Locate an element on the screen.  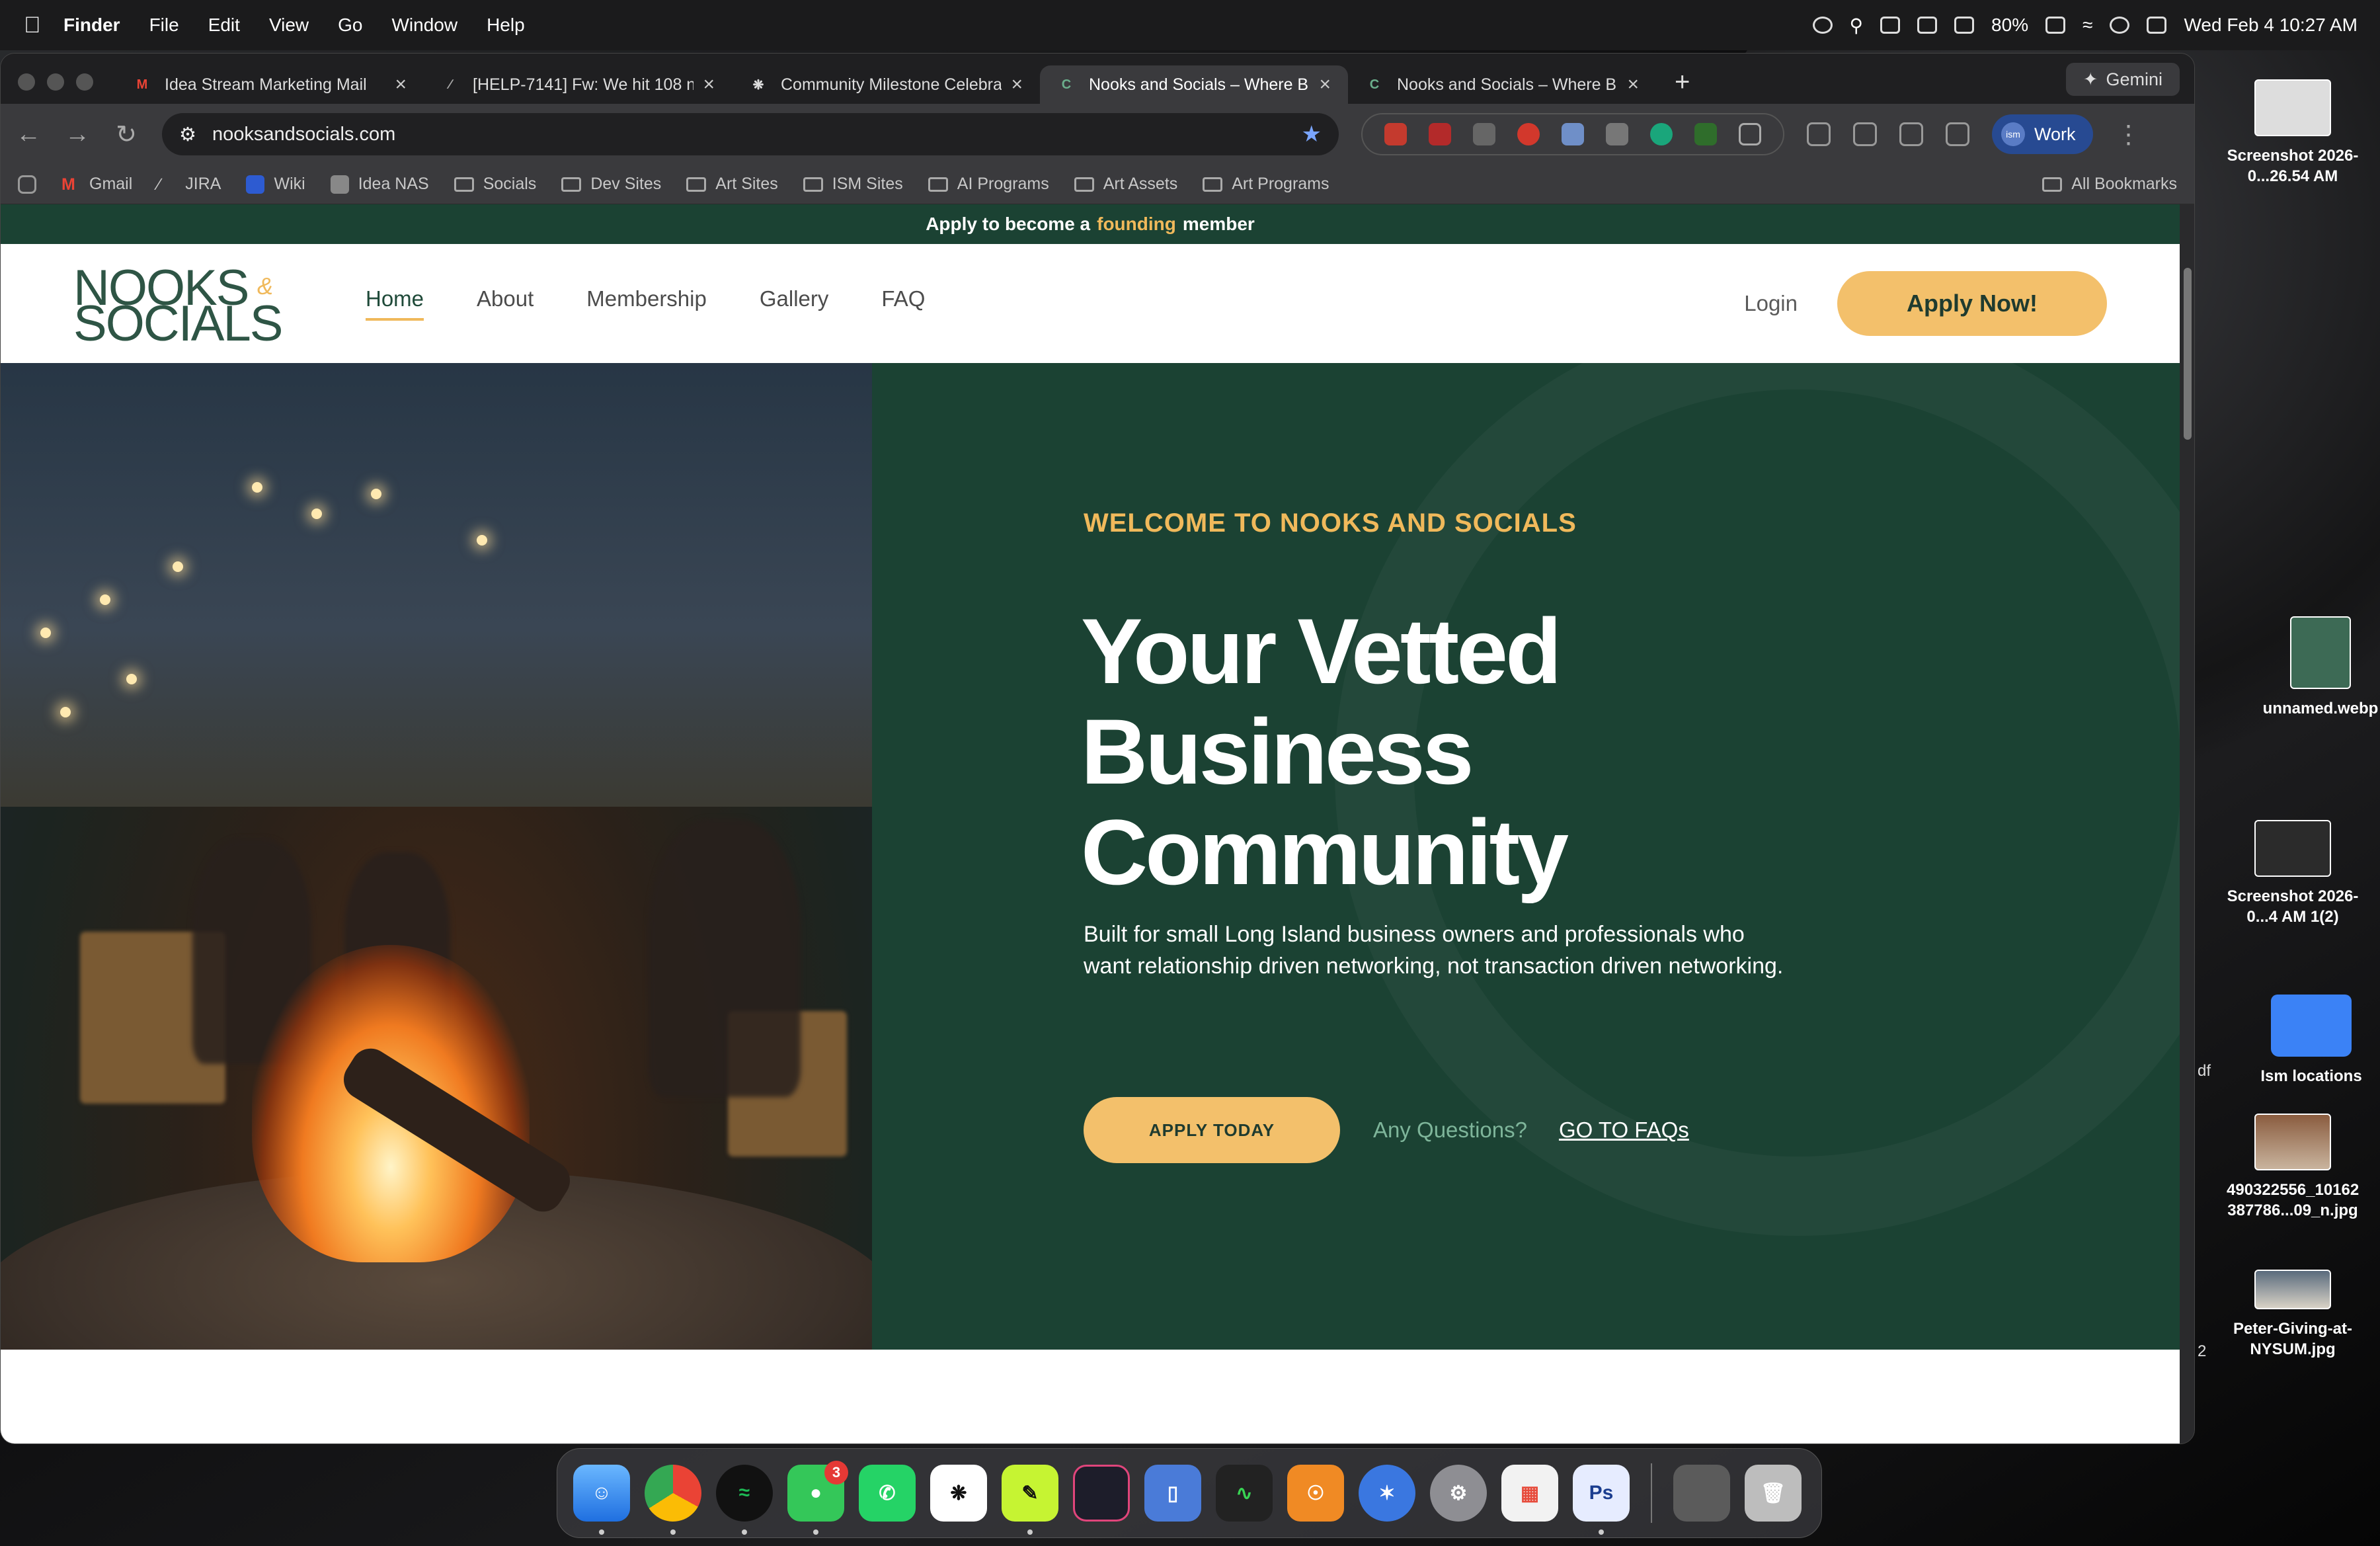
gemini-button: ✦ Gemini is located at coordinates (2122, 79).